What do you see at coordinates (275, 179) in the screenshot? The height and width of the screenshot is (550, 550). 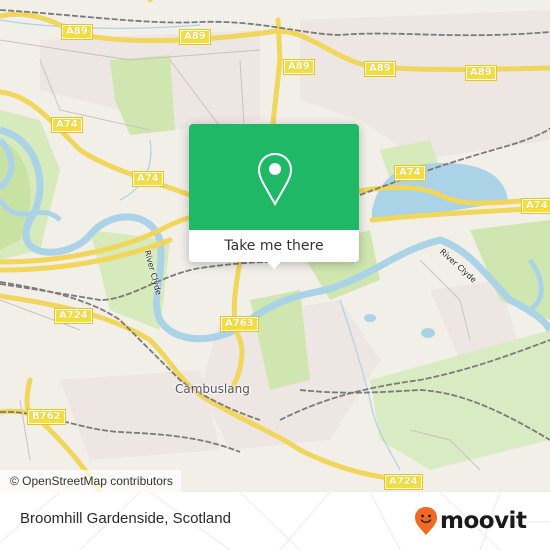 I see `map-pin-icon` at bounding box center [275, 179].